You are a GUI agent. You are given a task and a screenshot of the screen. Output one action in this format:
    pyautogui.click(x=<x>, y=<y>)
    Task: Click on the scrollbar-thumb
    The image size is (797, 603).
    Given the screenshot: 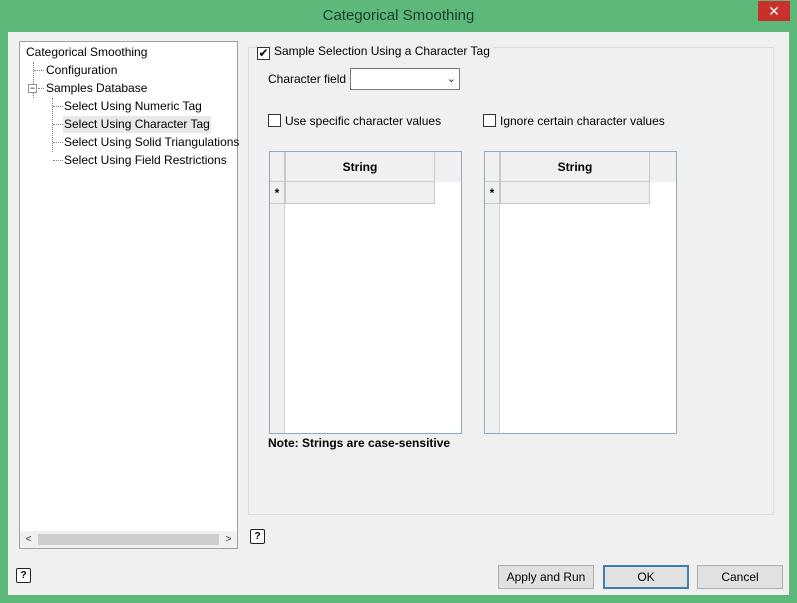 What is the action you would take?
    pyautogui.click(x=128, y=539)
    